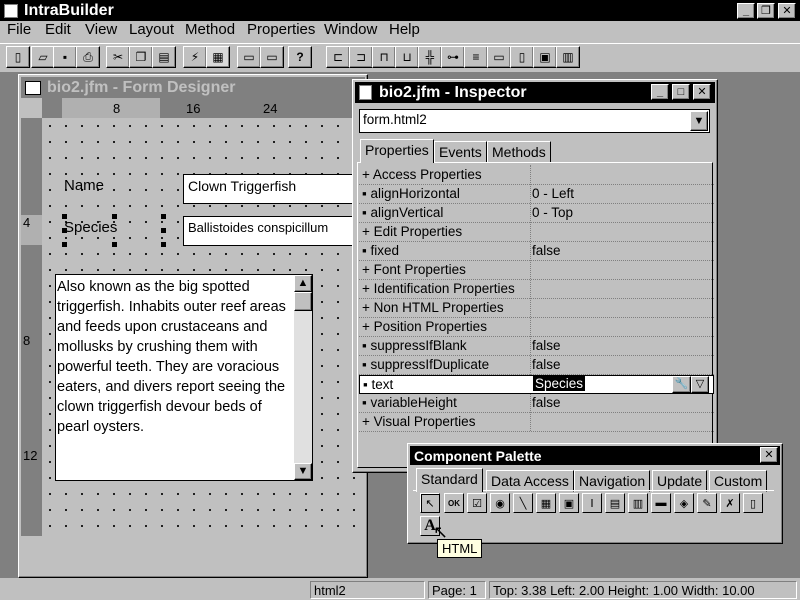  I want to click on text-field-tool-icon: Ⅰ, so click(592, 503).